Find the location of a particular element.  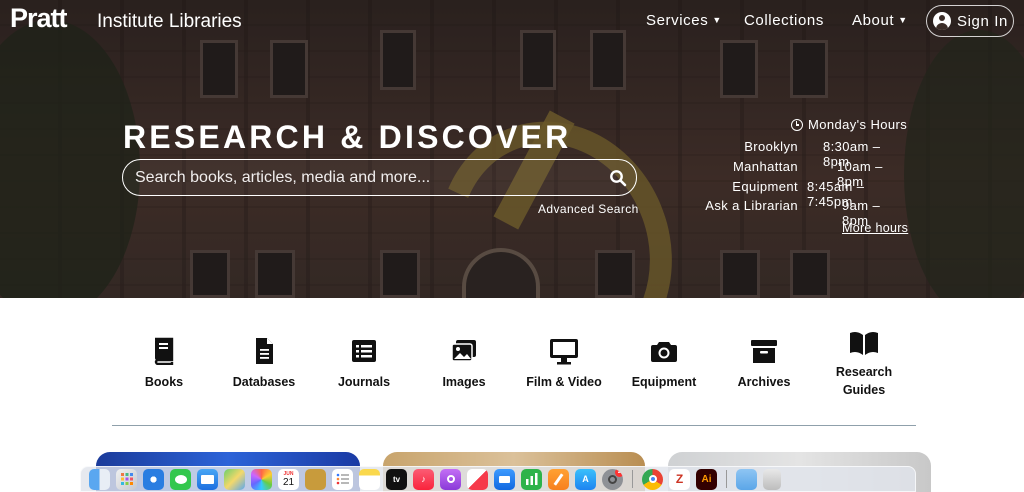

logo-subtitle: Institute Libraries is located at coordinates (169, 22).